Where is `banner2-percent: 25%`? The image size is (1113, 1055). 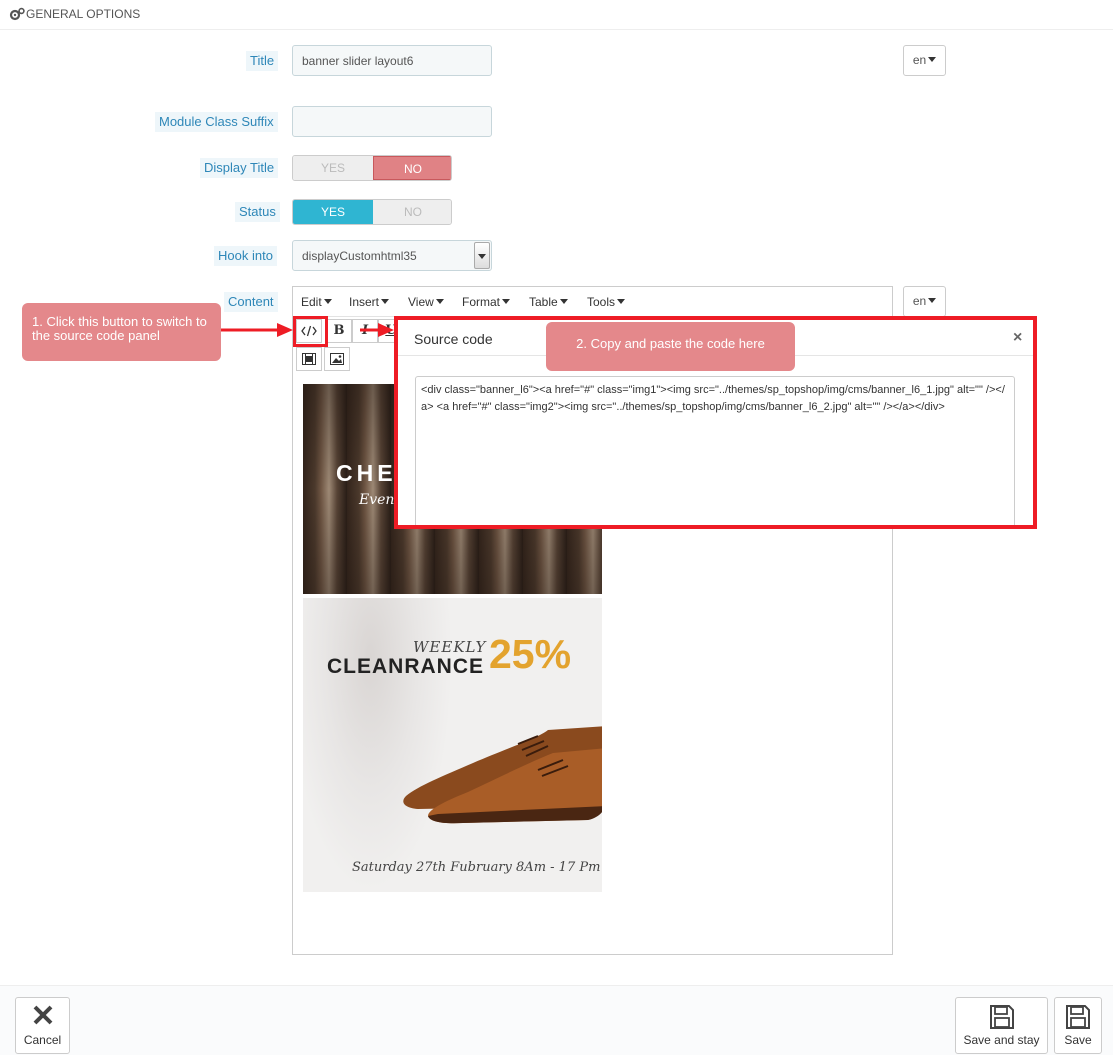
banner2-percent: 25% is located at coordinates (530, 654).